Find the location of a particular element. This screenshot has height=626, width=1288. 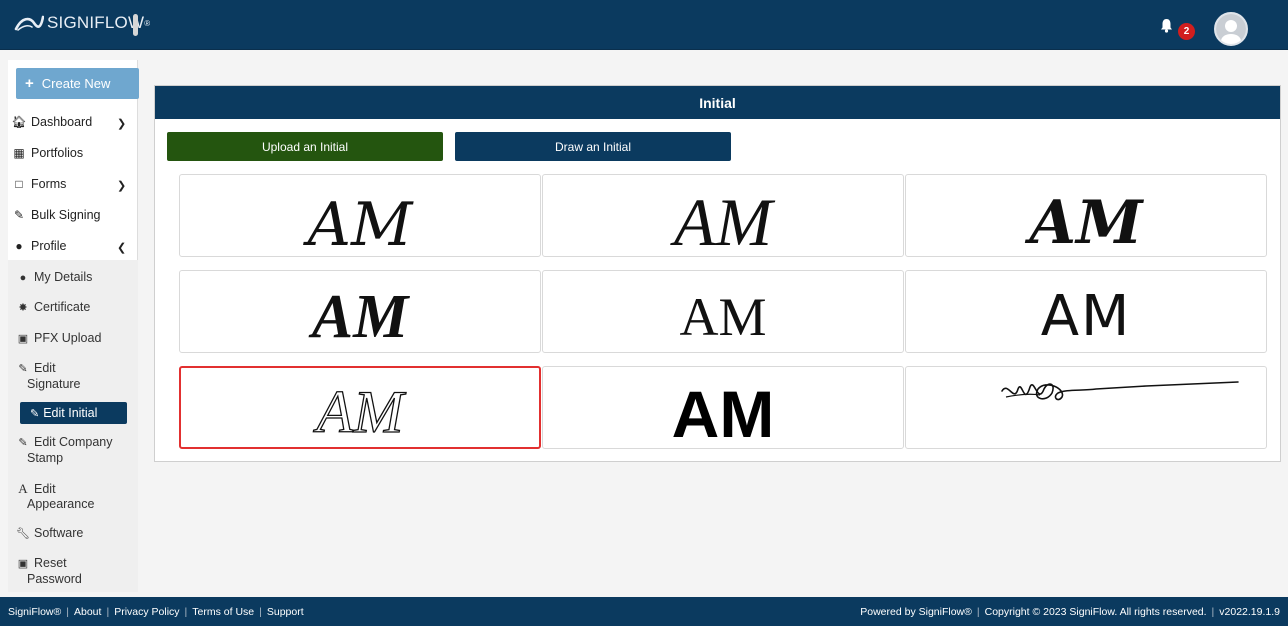

footer-link-privacy-policy: Privacy Policy is located at coordinates (146, 612).